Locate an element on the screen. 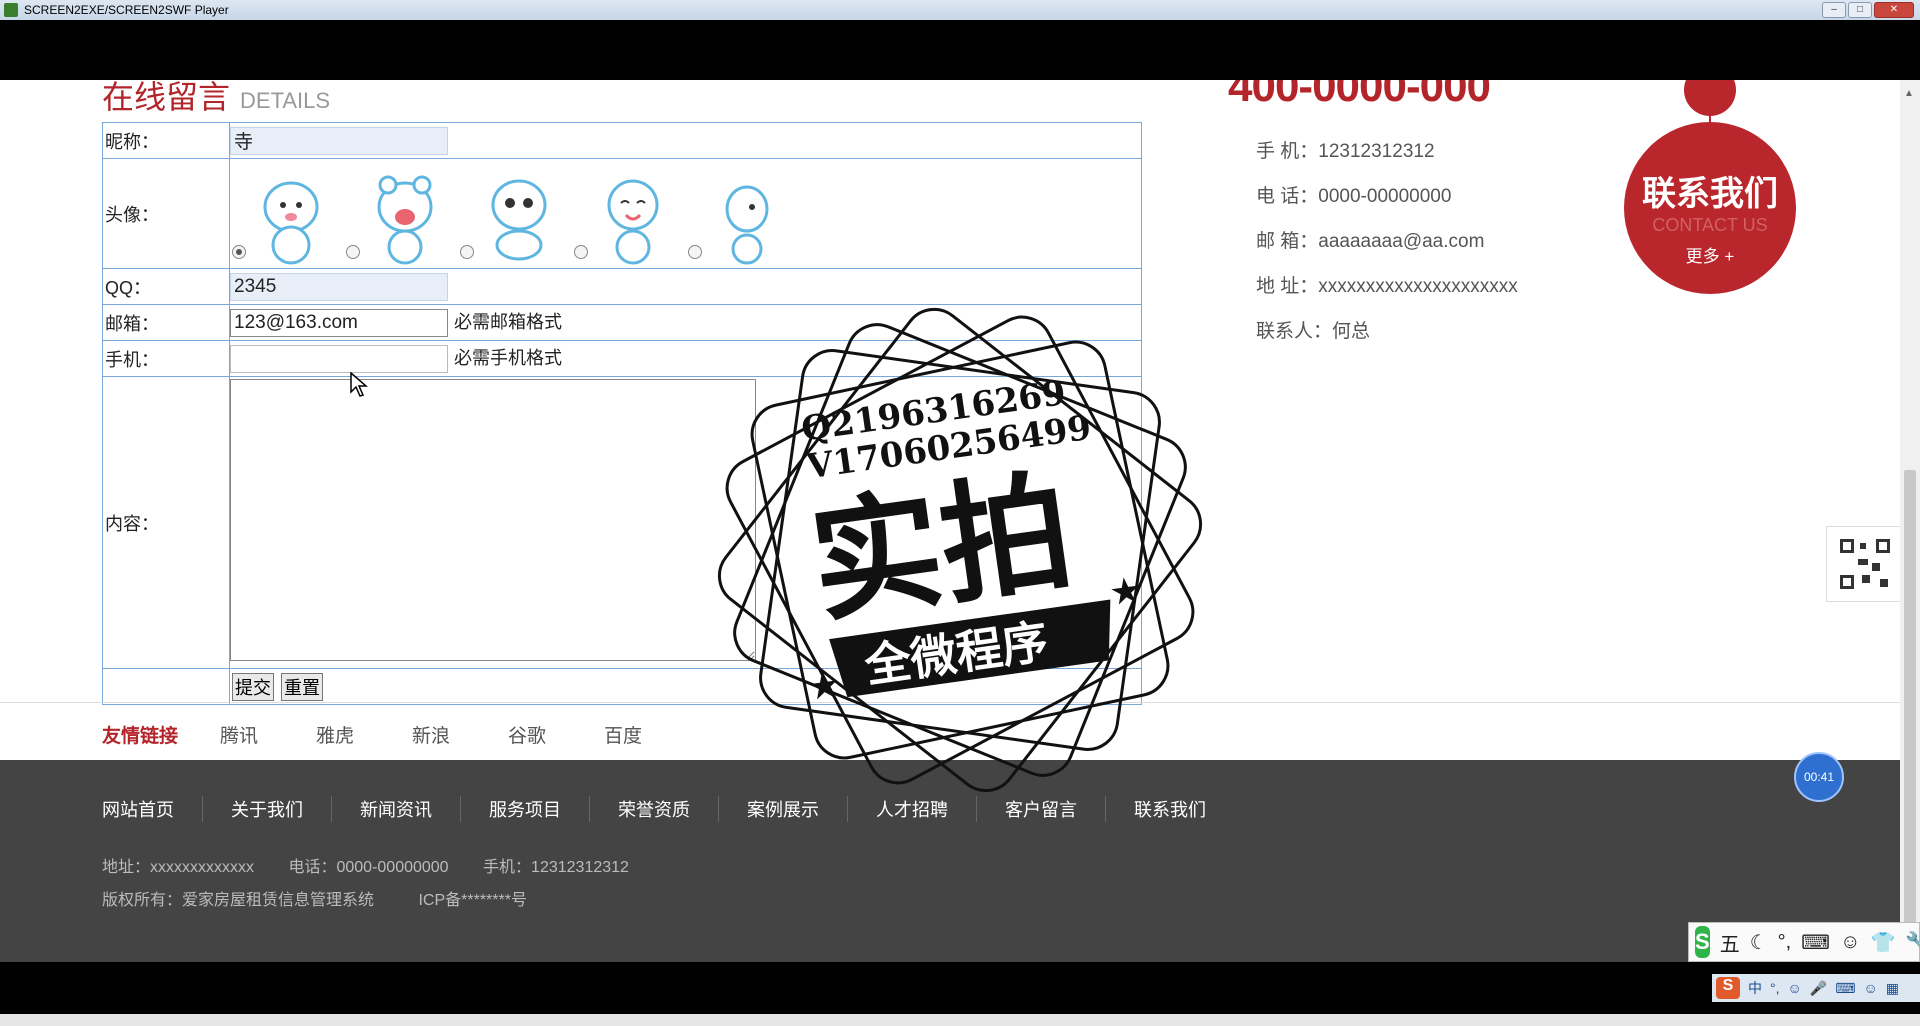  avatar-options is located at coordinates (685, 214).